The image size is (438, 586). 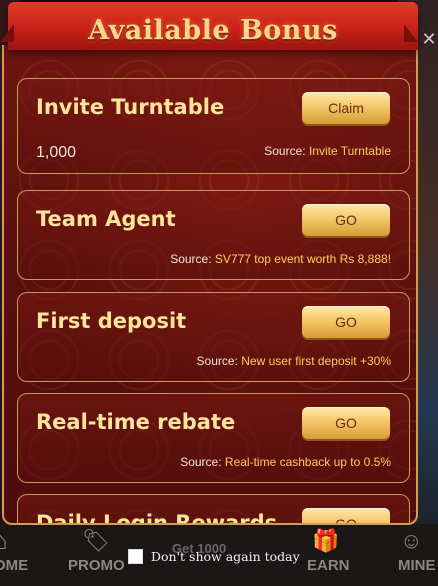 What do you see at coordinates (4, 540) in the screenshot?
I see `home-icon: ⌂` at bounding box center [4, 540].